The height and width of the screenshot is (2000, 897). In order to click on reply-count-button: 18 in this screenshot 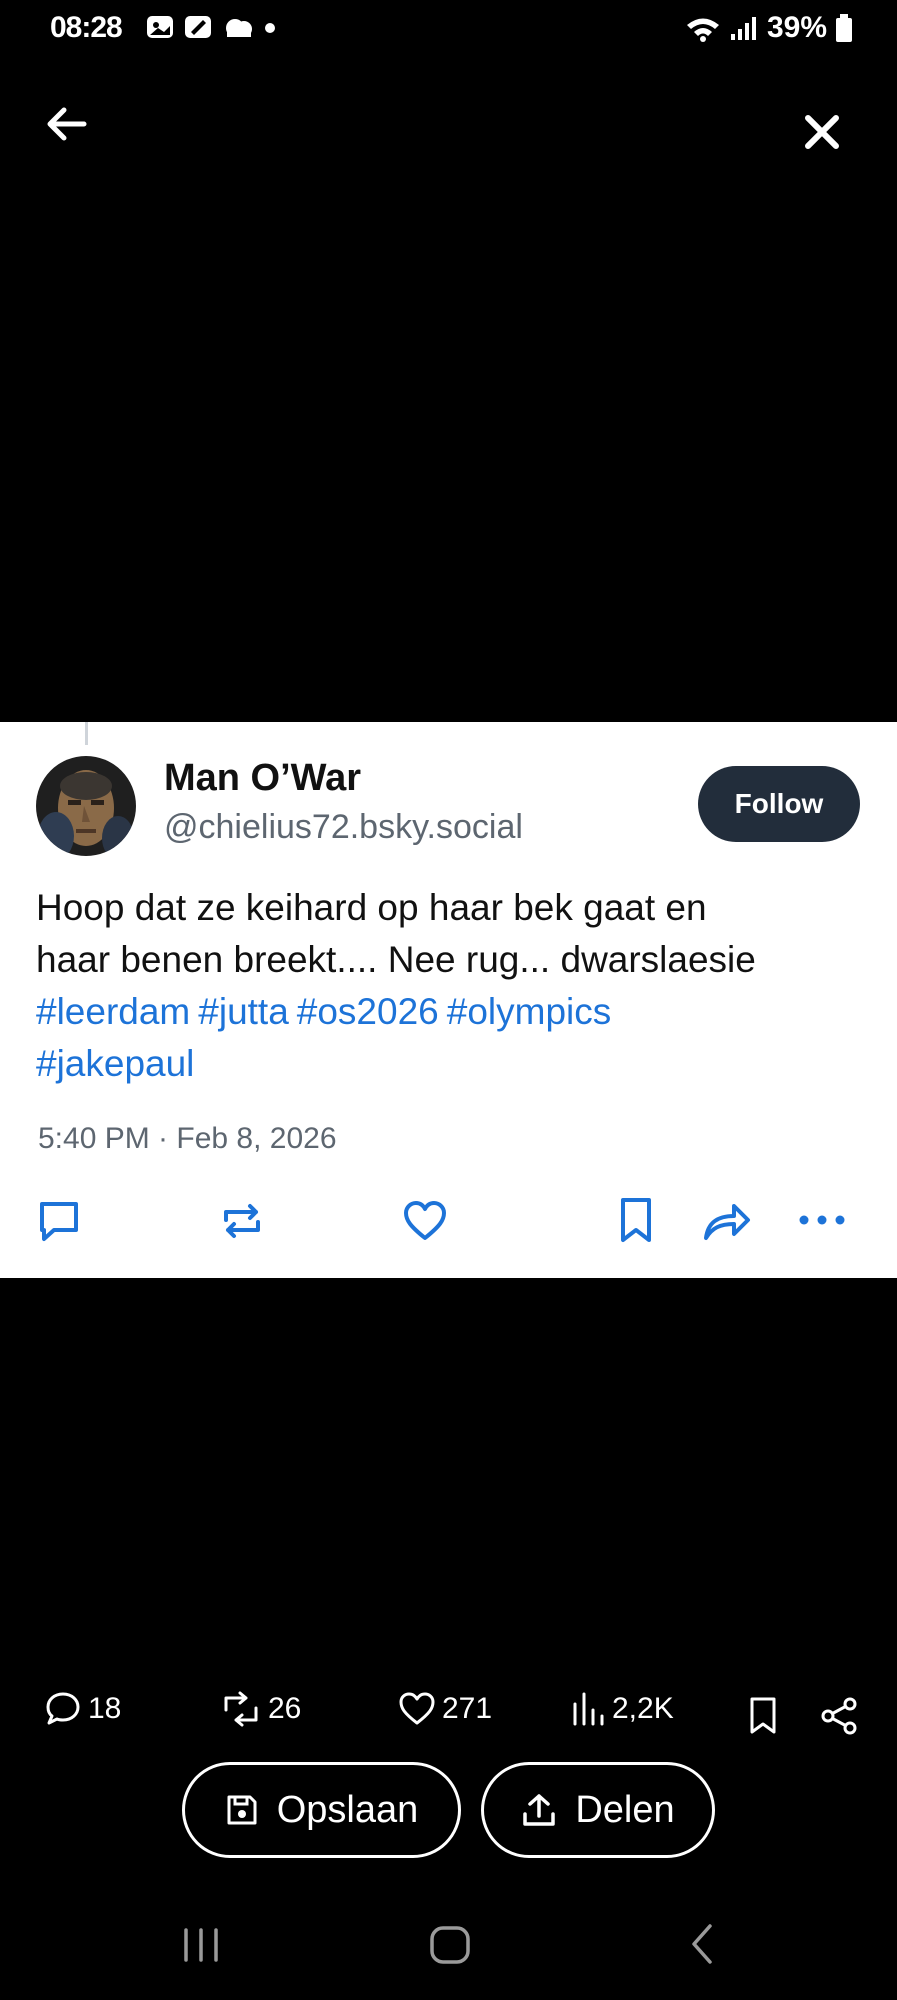, I will do `click(82, 1709)`.